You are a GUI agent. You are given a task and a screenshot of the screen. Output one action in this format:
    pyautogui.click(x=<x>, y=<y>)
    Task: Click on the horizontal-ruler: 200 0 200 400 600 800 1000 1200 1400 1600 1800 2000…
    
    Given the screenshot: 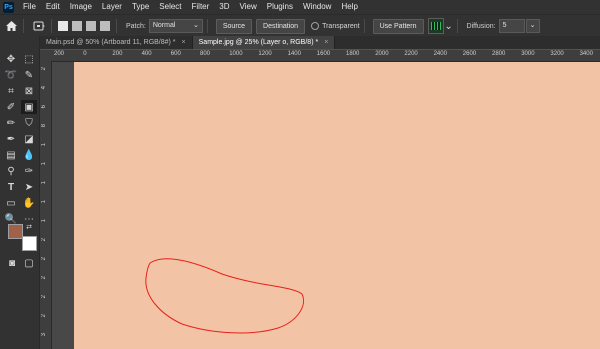 What is the action you would take?
    pyautogui.click(x=326, y=56)
    